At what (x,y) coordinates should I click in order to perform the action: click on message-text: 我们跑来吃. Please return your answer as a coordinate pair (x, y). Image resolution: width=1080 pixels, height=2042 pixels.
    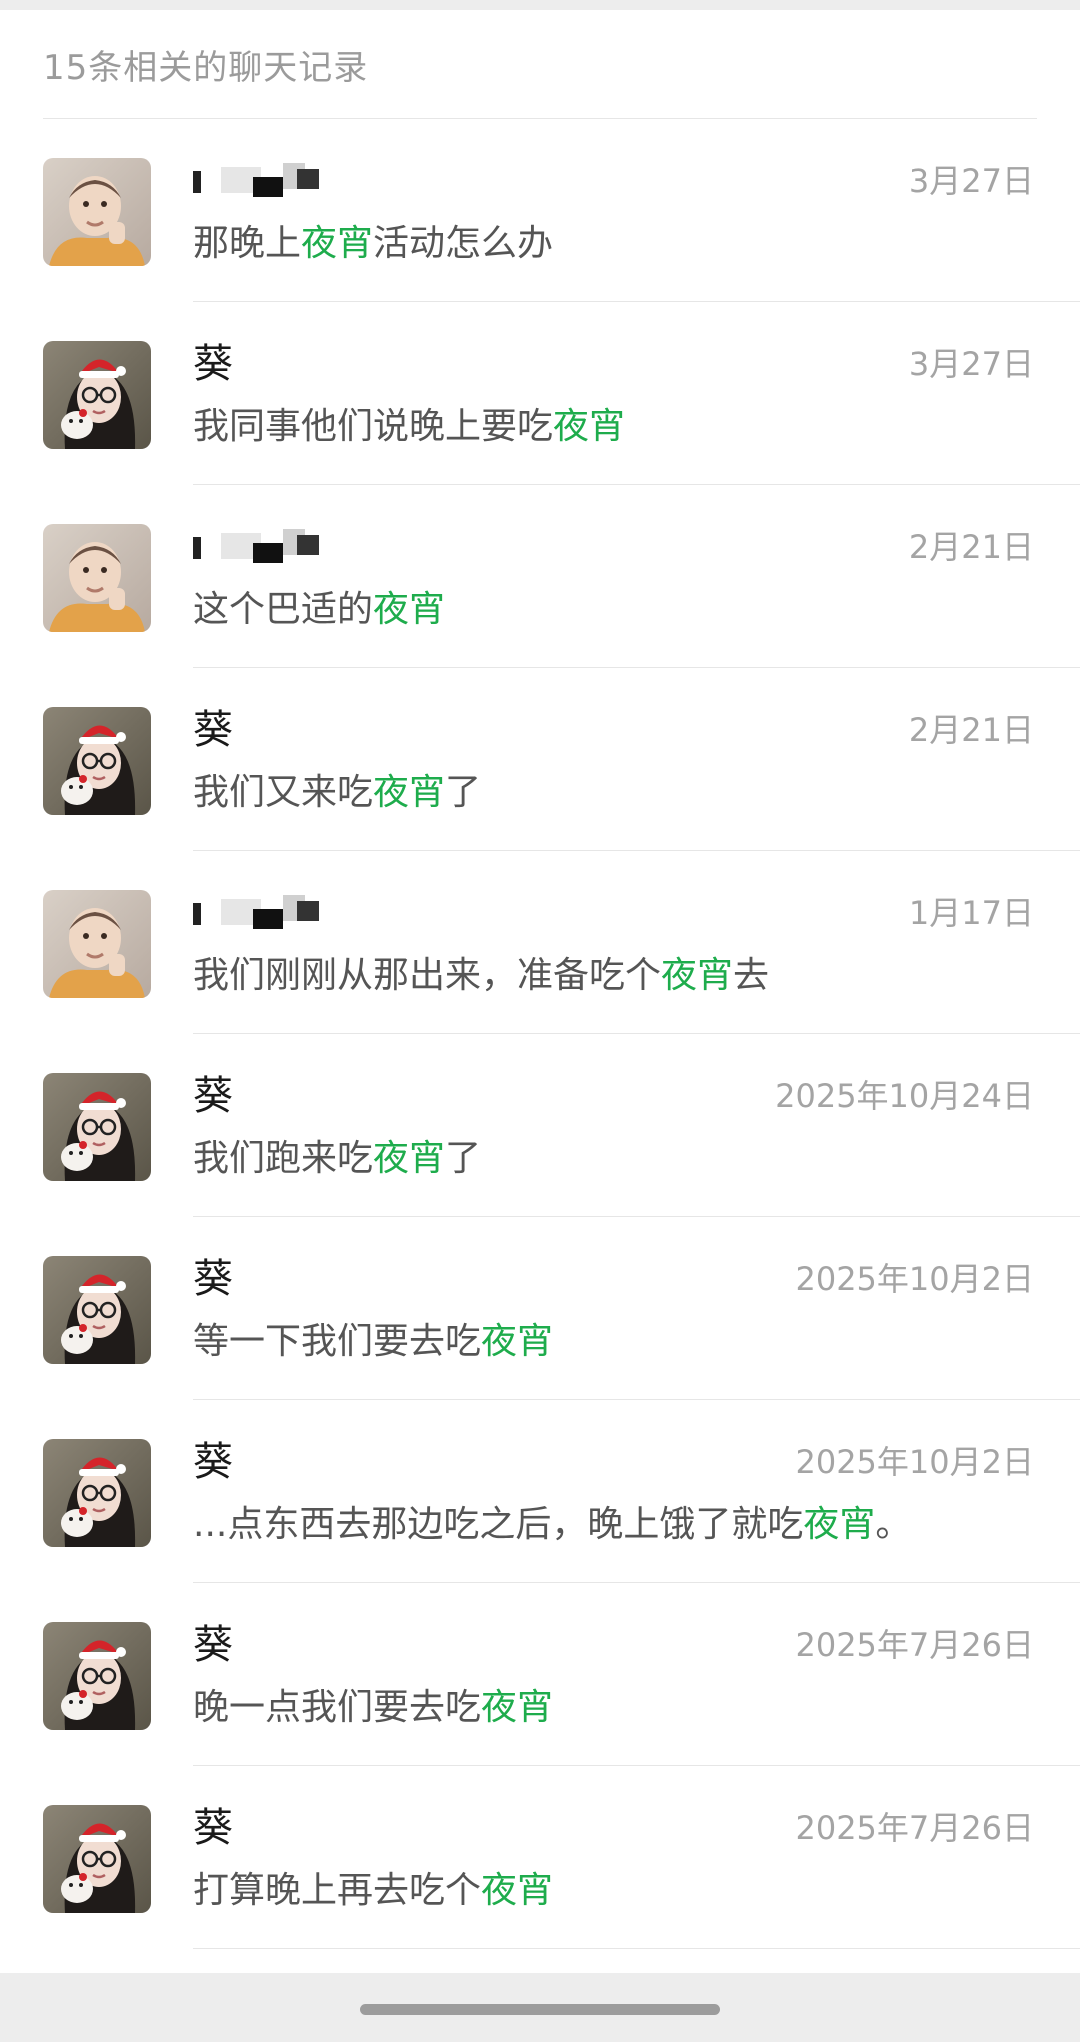
    Looking at the image, I should click on (283, 1158).